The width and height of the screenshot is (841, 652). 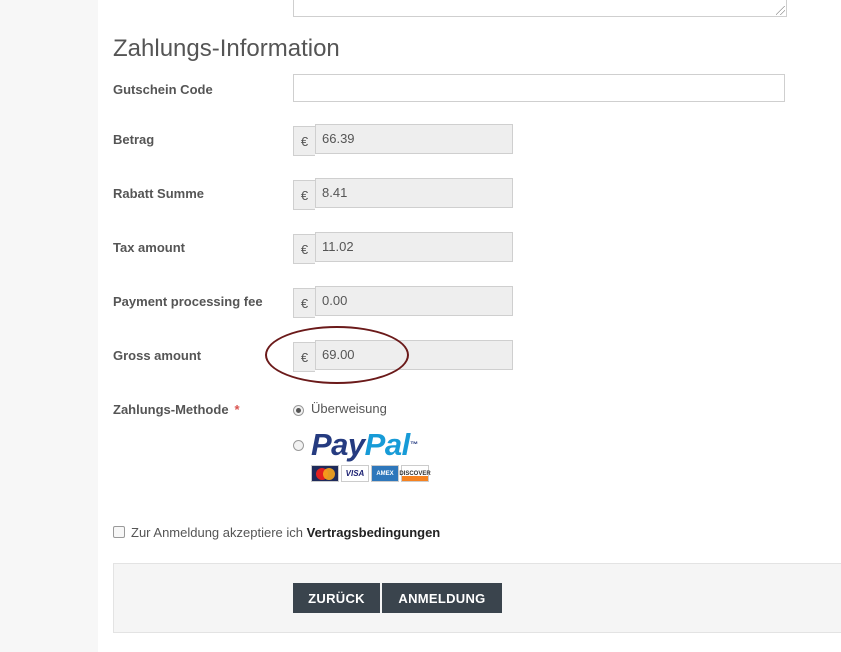 I want to click on paypal-logo-pal: Pal, so click(x=387, y=444).